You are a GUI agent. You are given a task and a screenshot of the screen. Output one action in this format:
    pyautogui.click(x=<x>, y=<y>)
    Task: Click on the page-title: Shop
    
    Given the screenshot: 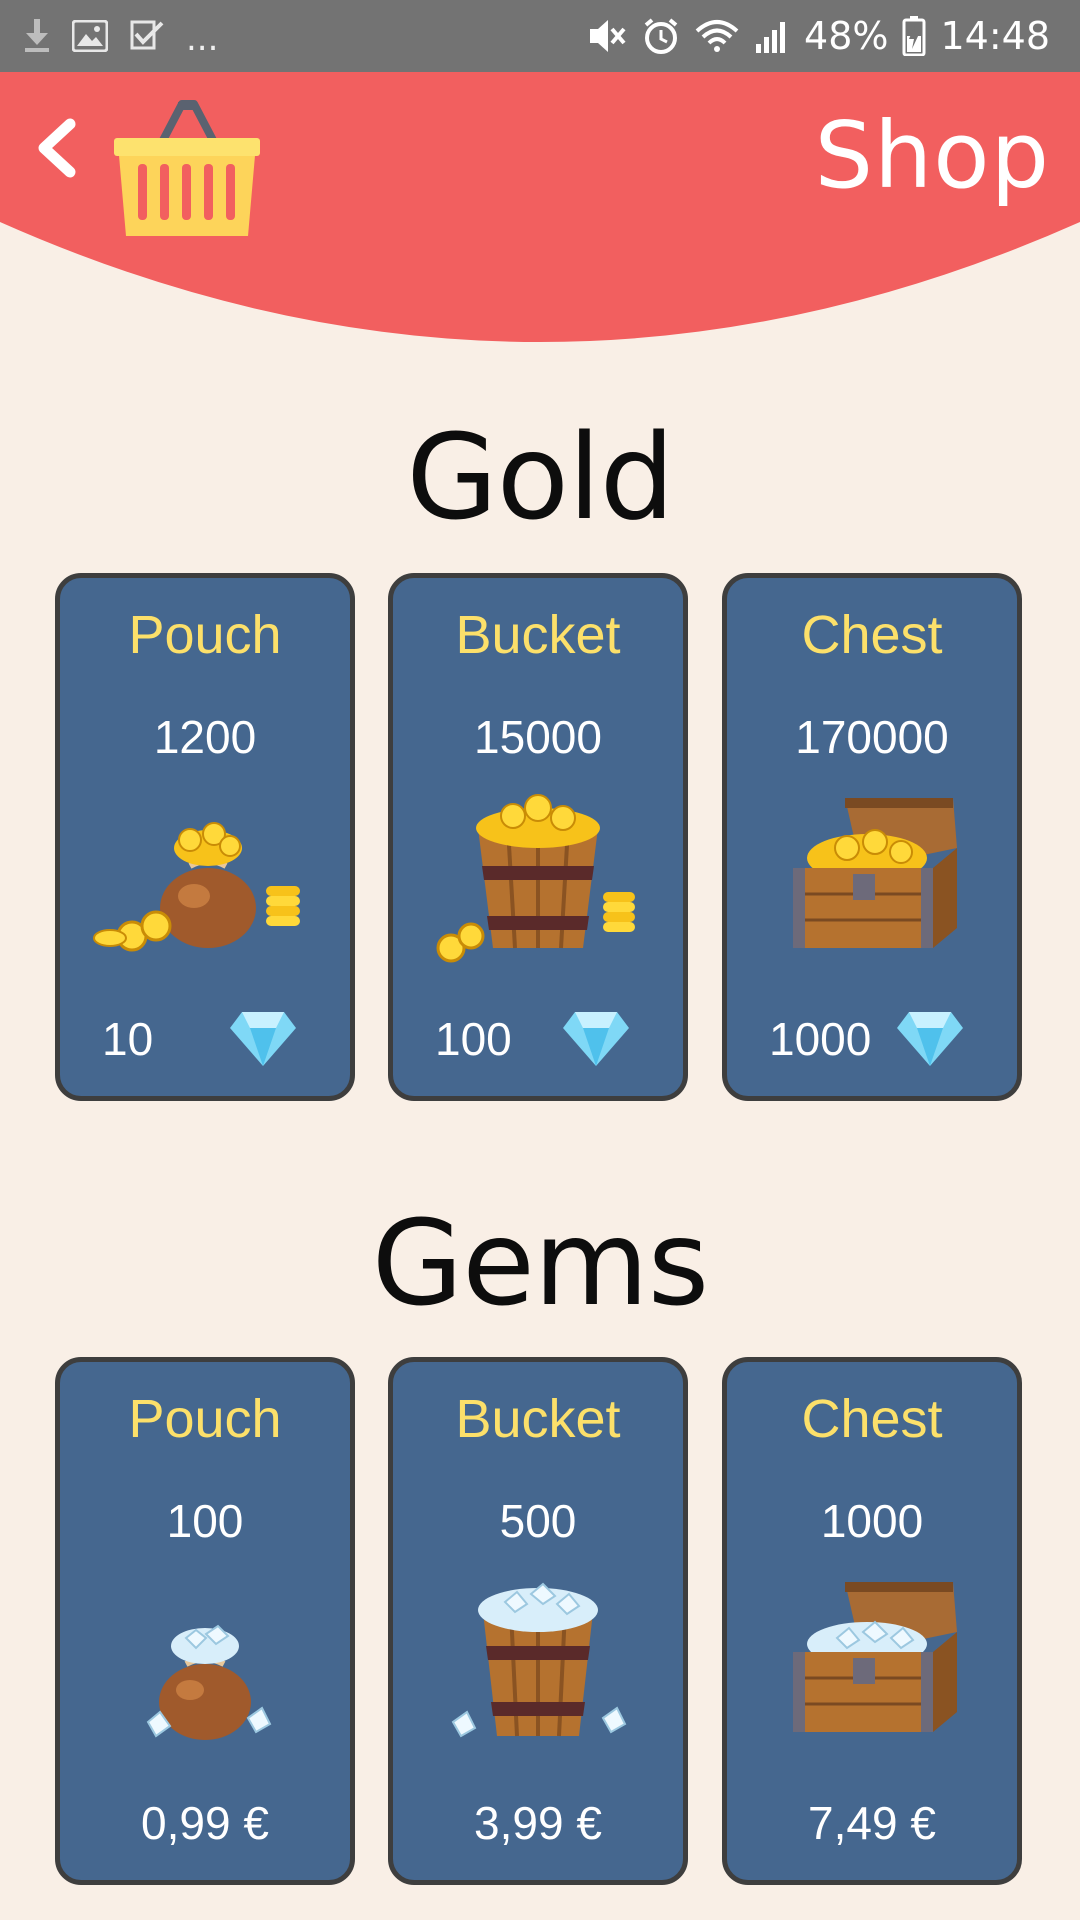 What is the action you would take?
    pyautogui.click(x=932, y=155)
    